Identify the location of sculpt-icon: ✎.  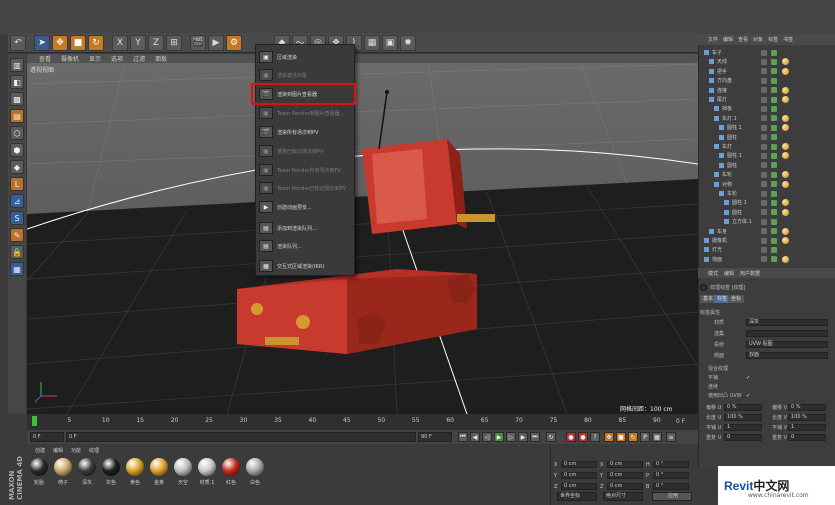
(17, 235).